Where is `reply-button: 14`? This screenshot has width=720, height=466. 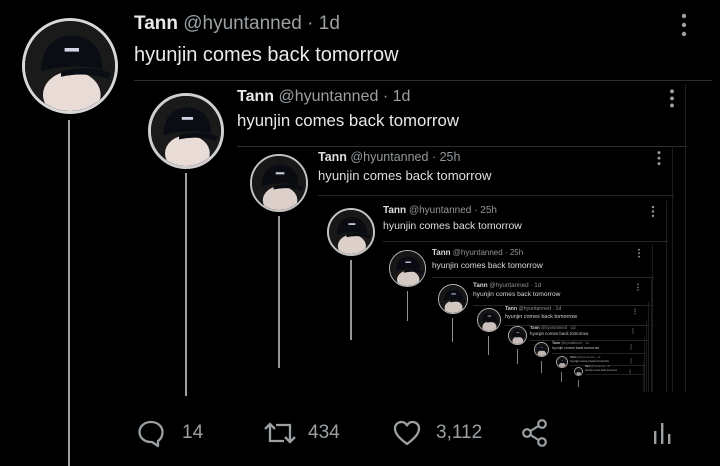
reply-button: 14 is located at coordinates (169, 433).